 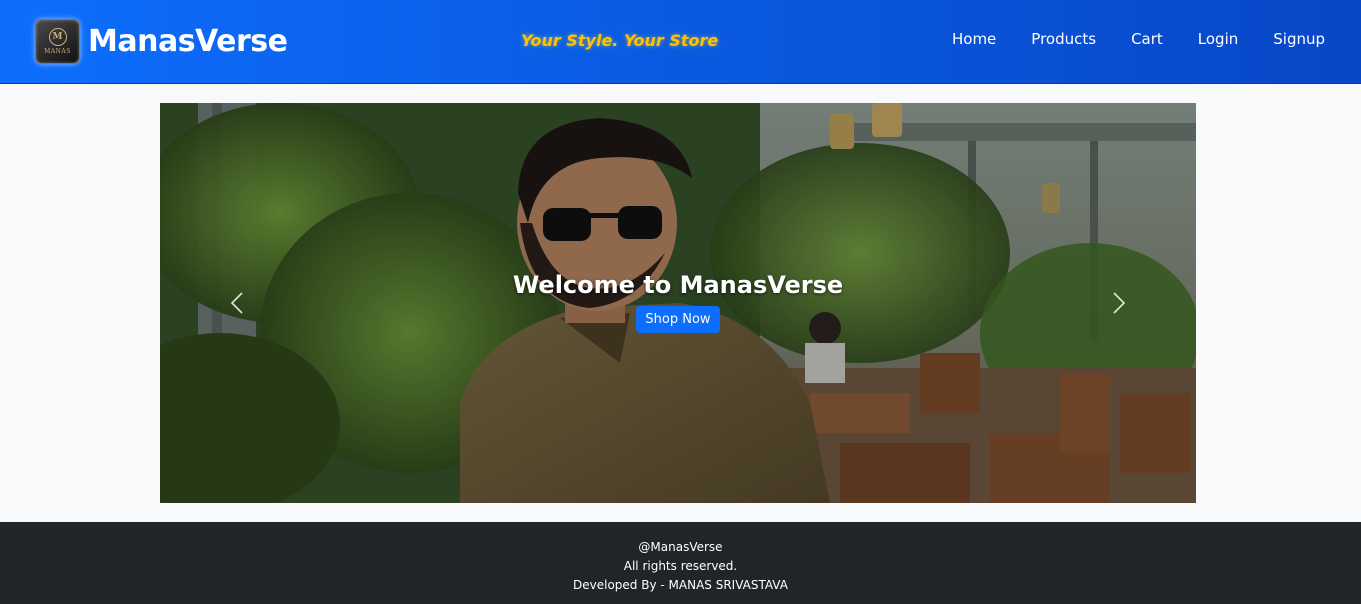 I want to click on hero-title: Welcome to ManasVerse, so click(x=678, y=285).